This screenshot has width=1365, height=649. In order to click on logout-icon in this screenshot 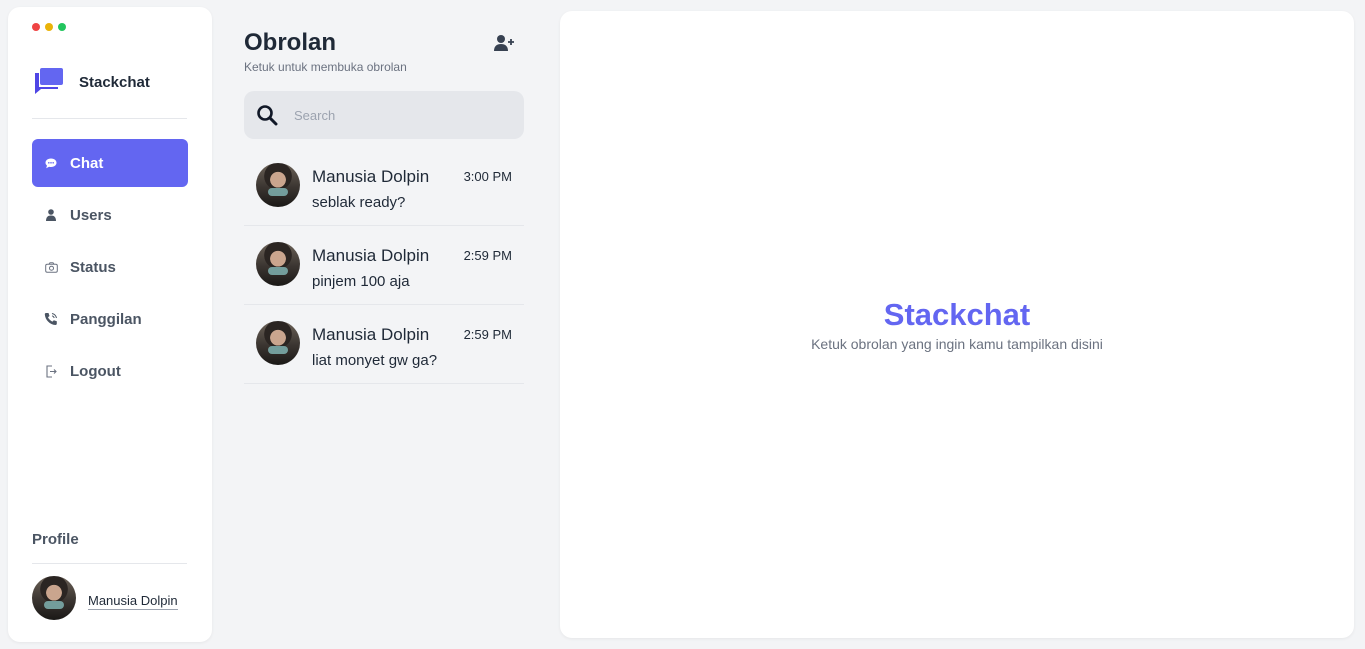, I will do `click(51, 371)`.